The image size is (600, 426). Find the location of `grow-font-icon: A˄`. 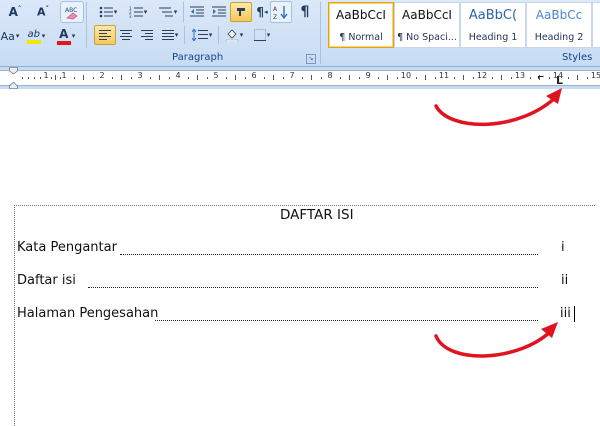

grow-font-icon: A˄ is located at coordinates (15, 12).